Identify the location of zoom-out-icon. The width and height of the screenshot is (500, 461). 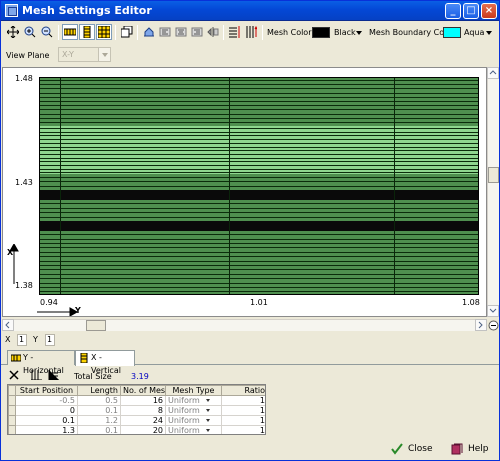
(47, 32).